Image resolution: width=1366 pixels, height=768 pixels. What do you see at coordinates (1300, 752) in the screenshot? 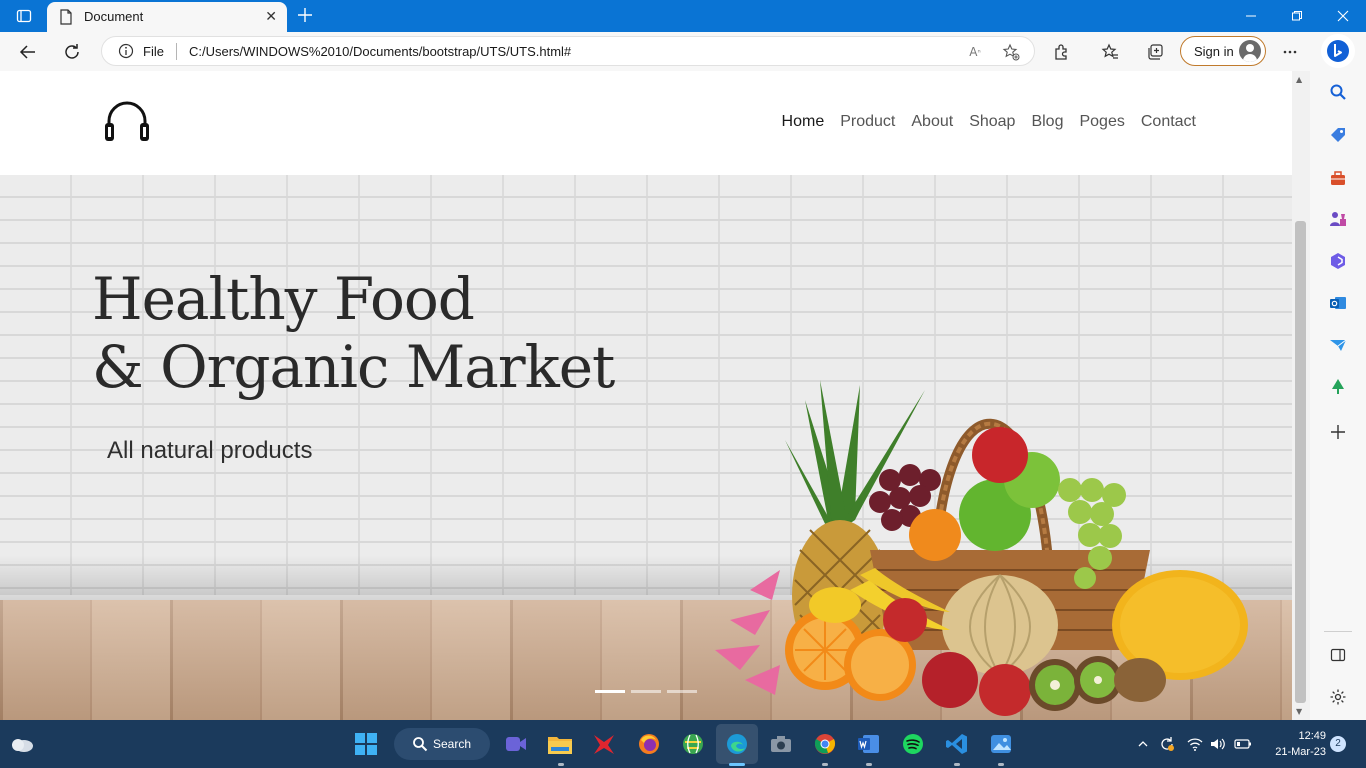
I see `clock-date: 21-Mar-23` at bounding box center [1300, 752].